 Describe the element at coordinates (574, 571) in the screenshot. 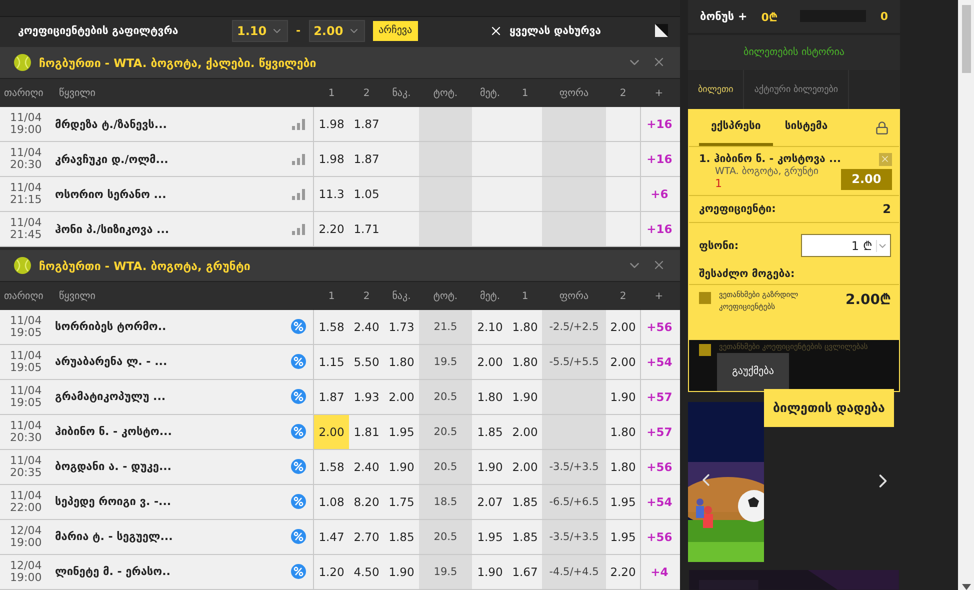

I see `odds-cell: -4.5/+4.5` at that location.